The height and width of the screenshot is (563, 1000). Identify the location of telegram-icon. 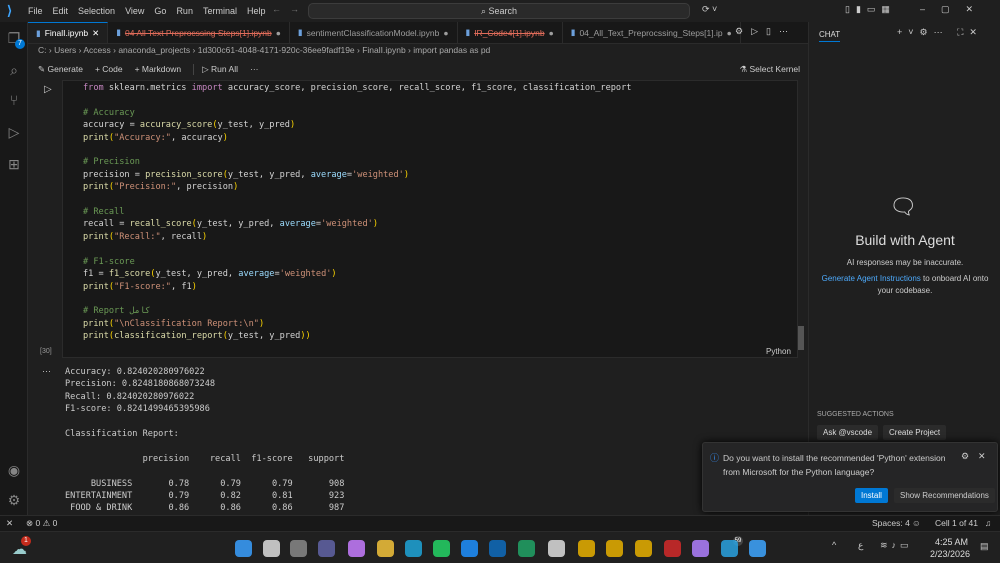
(729, 548).